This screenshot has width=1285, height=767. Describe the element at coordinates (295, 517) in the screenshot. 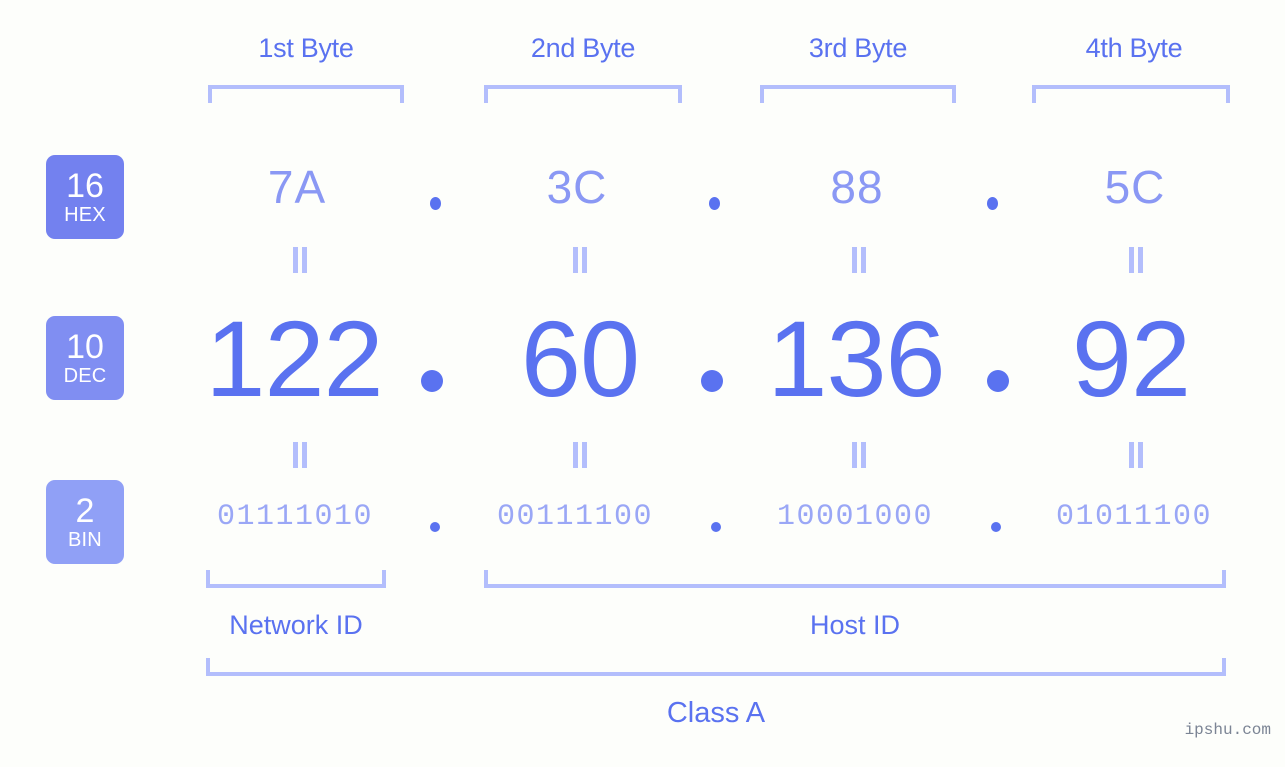

I see `bin-octet-1: 01111010` at that location.